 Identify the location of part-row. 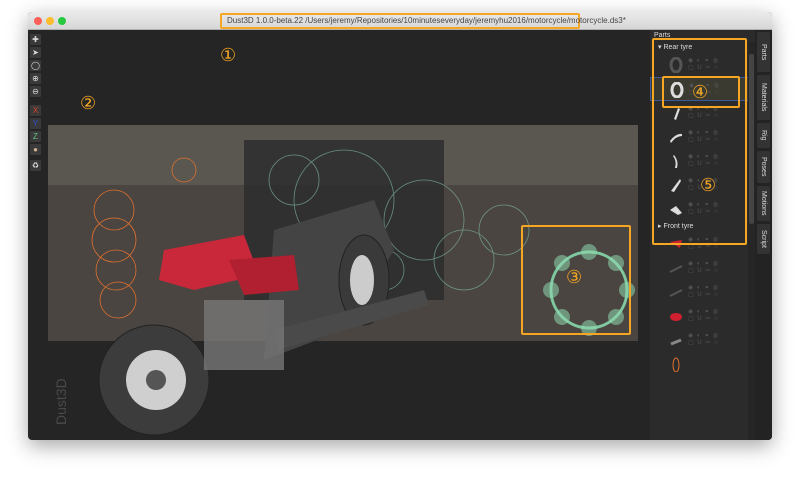
(702, 364).